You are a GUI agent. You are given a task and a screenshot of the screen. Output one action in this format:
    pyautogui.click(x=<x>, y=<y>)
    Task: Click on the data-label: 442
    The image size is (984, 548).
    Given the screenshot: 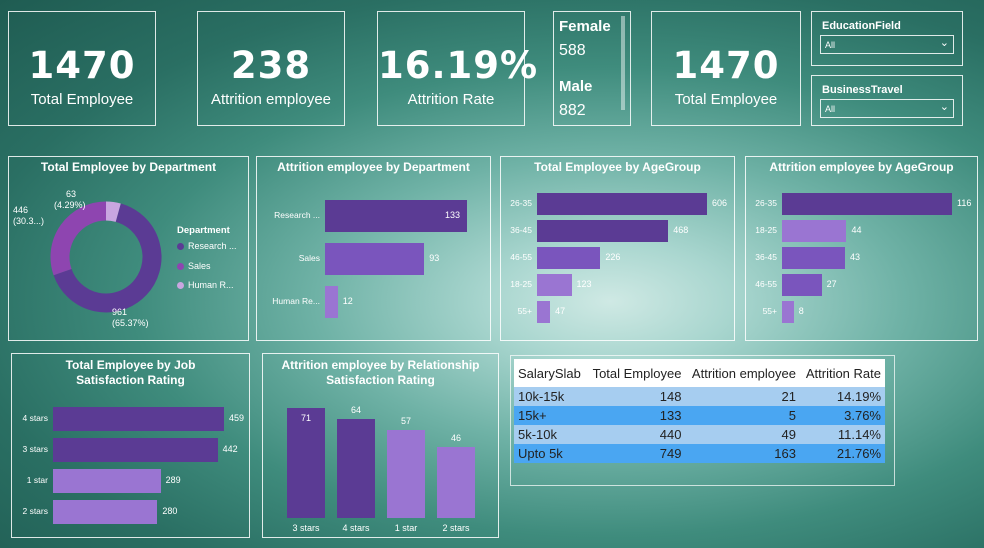 What is the action you would take?
    pyautogui.click(x=230, y=449)
    